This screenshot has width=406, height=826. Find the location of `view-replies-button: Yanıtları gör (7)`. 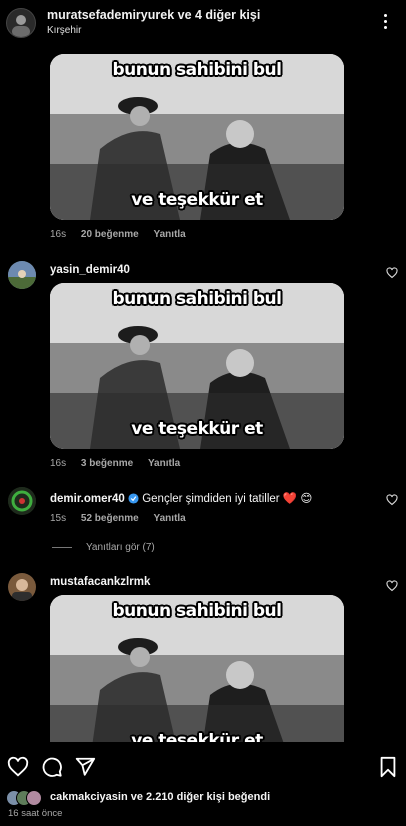

view-replies-button: Yanıtları gör (7) is located at coordinates (120, 547).